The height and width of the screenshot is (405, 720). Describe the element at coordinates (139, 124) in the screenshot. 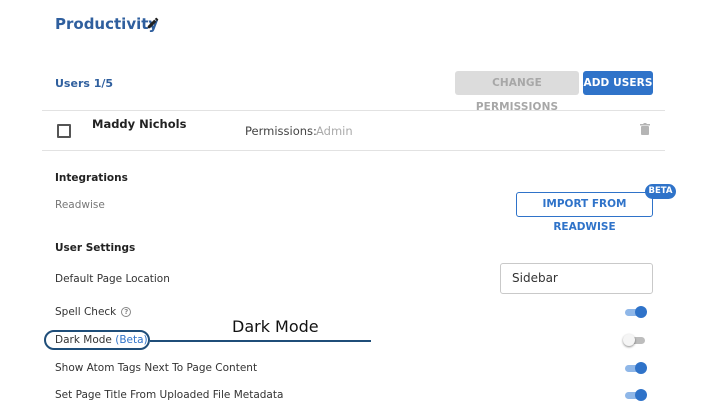

I see `user-name: Maddy Nichols` at that location.